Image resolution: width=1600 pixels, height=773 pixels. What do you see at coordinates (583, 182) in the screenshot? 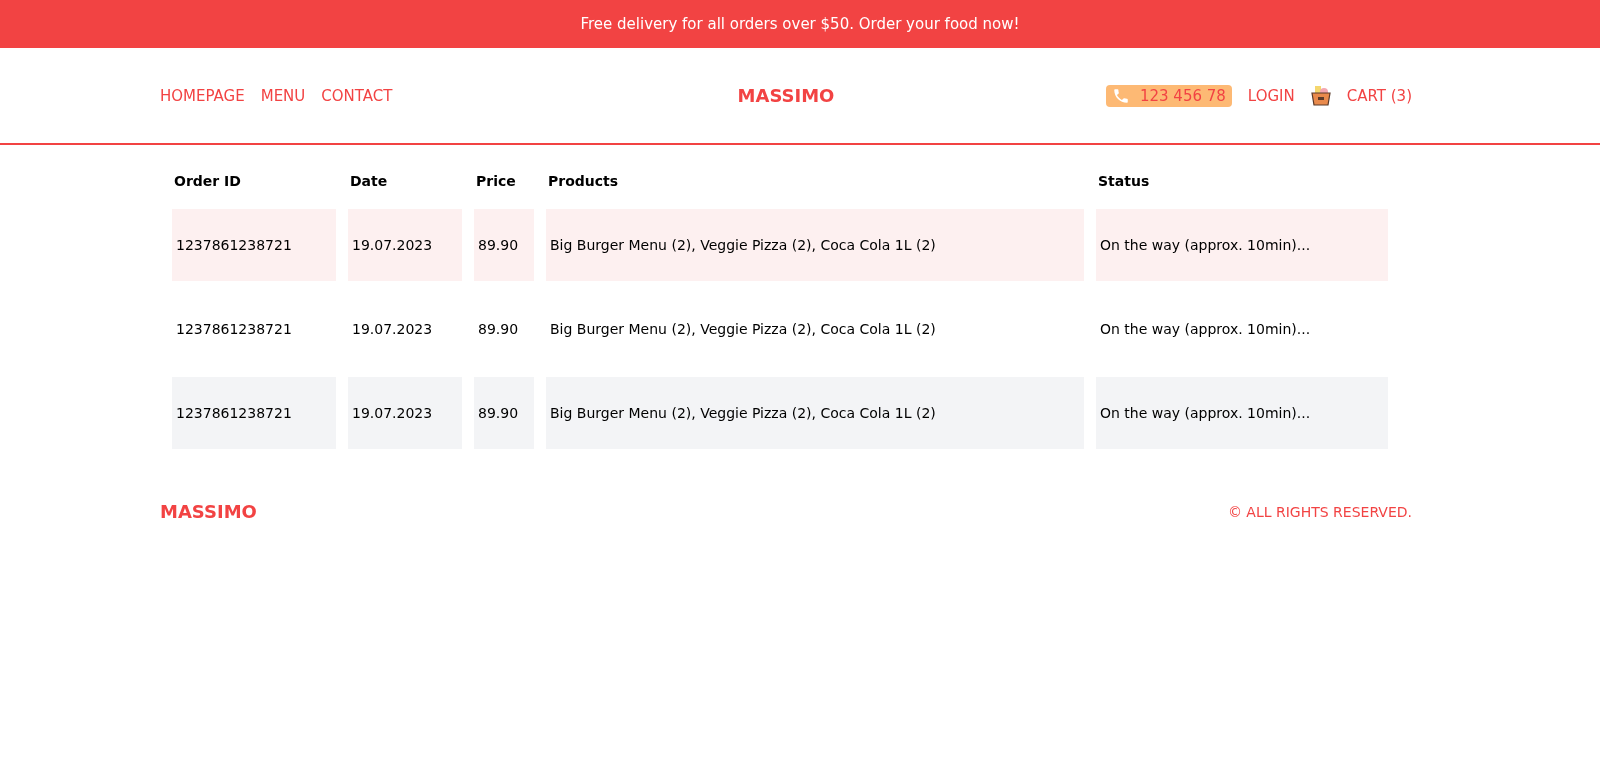
I see `column-header: Products` at bounding box center [583, 182].